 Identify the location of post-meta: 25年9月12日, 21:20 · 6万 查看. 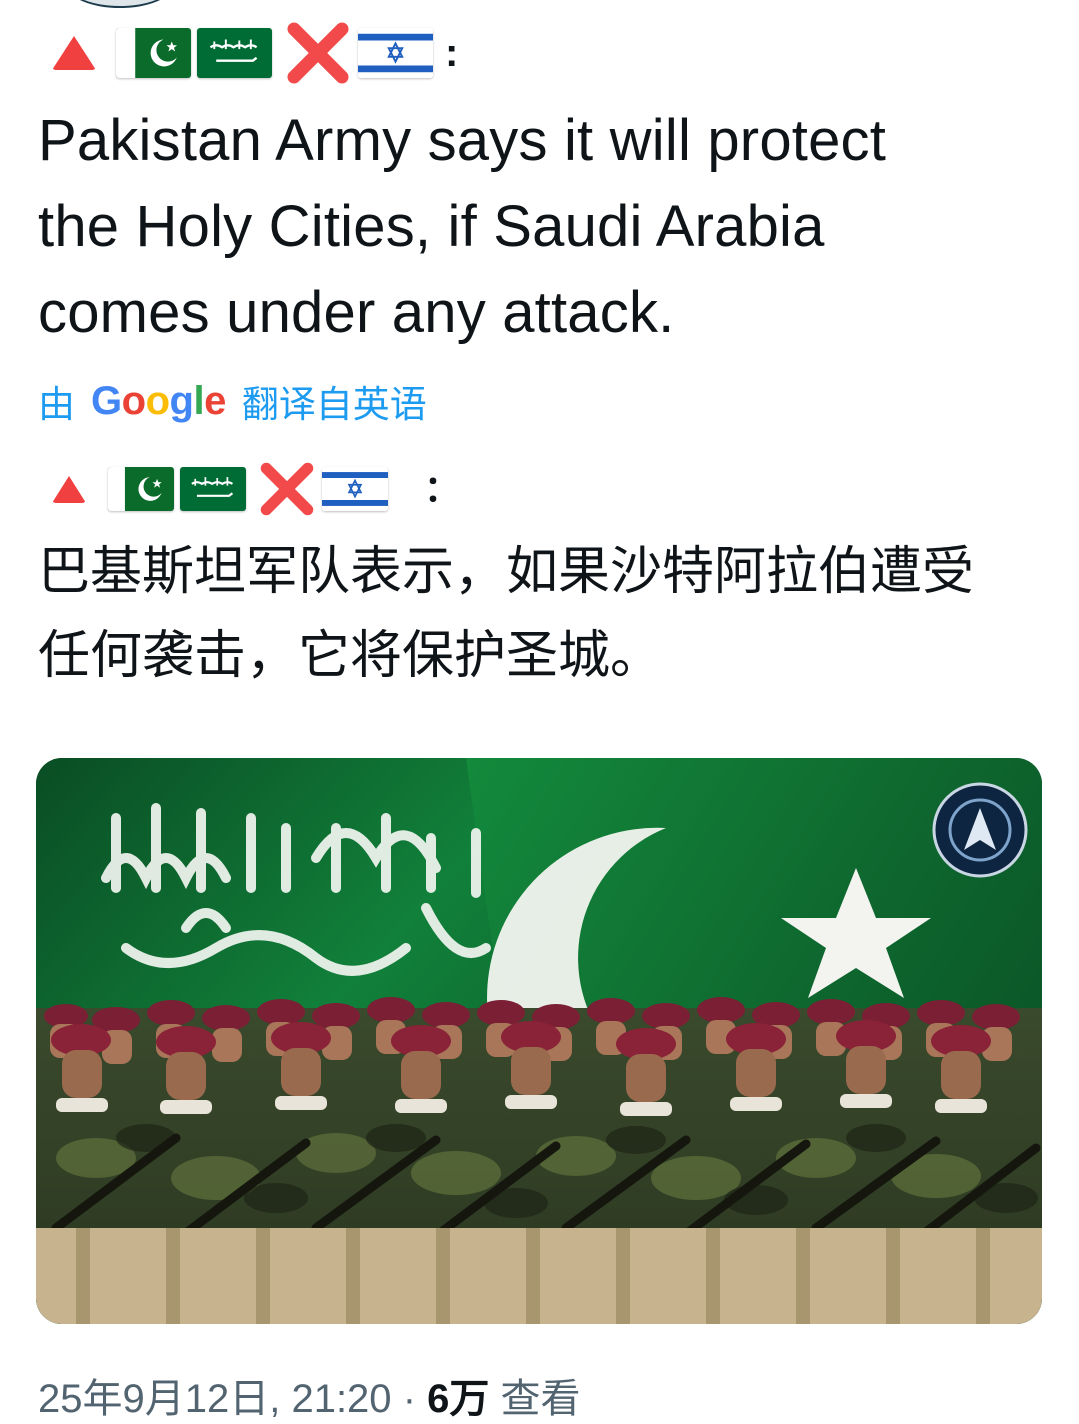
(309, 1395).